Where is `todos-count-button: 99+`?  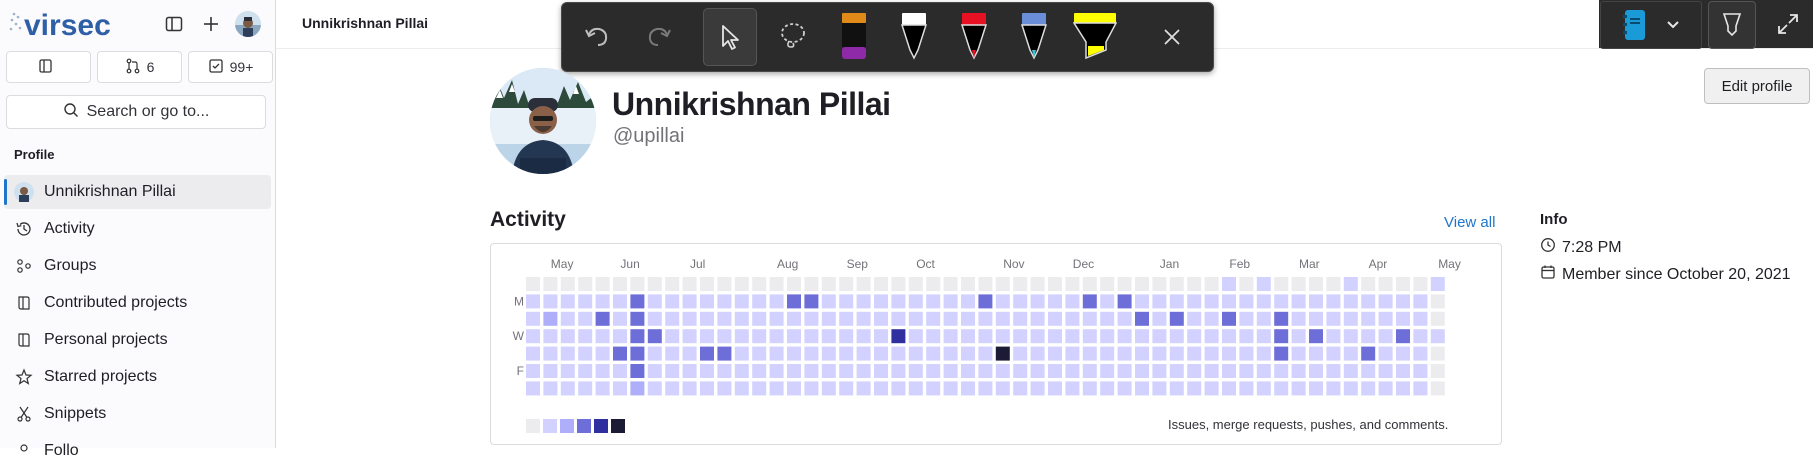
todos-count-button: 99+ is located at coordinates (230, 67).